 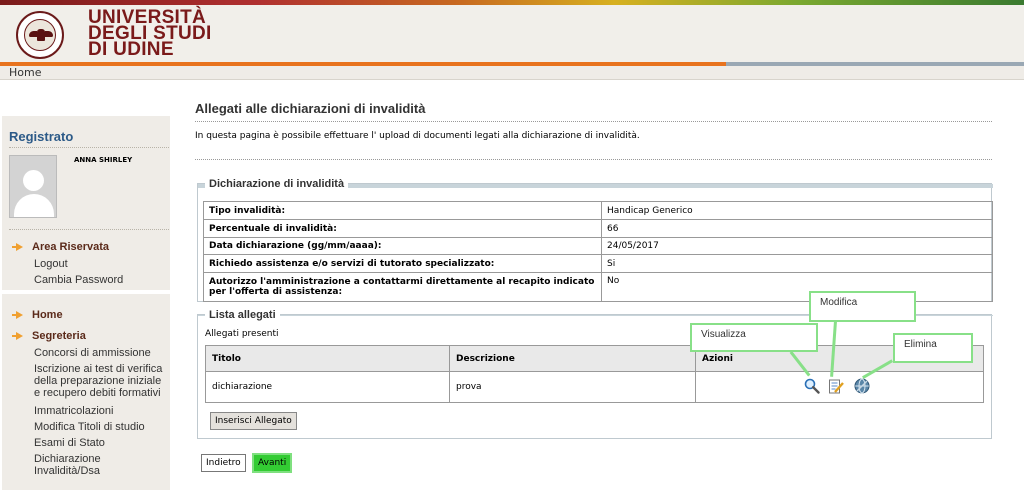 I want to click on allegati-legend: Lista allegati, so click(x=242, y=315).